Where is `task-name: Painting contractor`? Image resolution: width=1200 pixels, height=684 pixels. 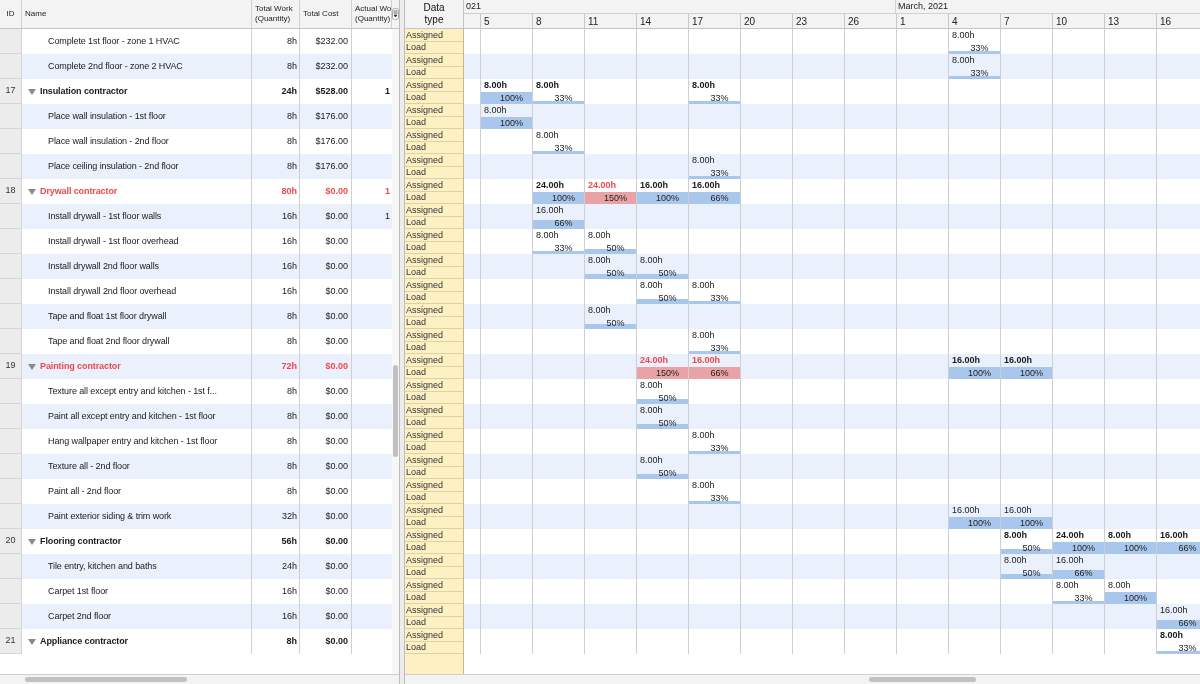
task-name: Painting contractor is located at coordinates (80, 366).